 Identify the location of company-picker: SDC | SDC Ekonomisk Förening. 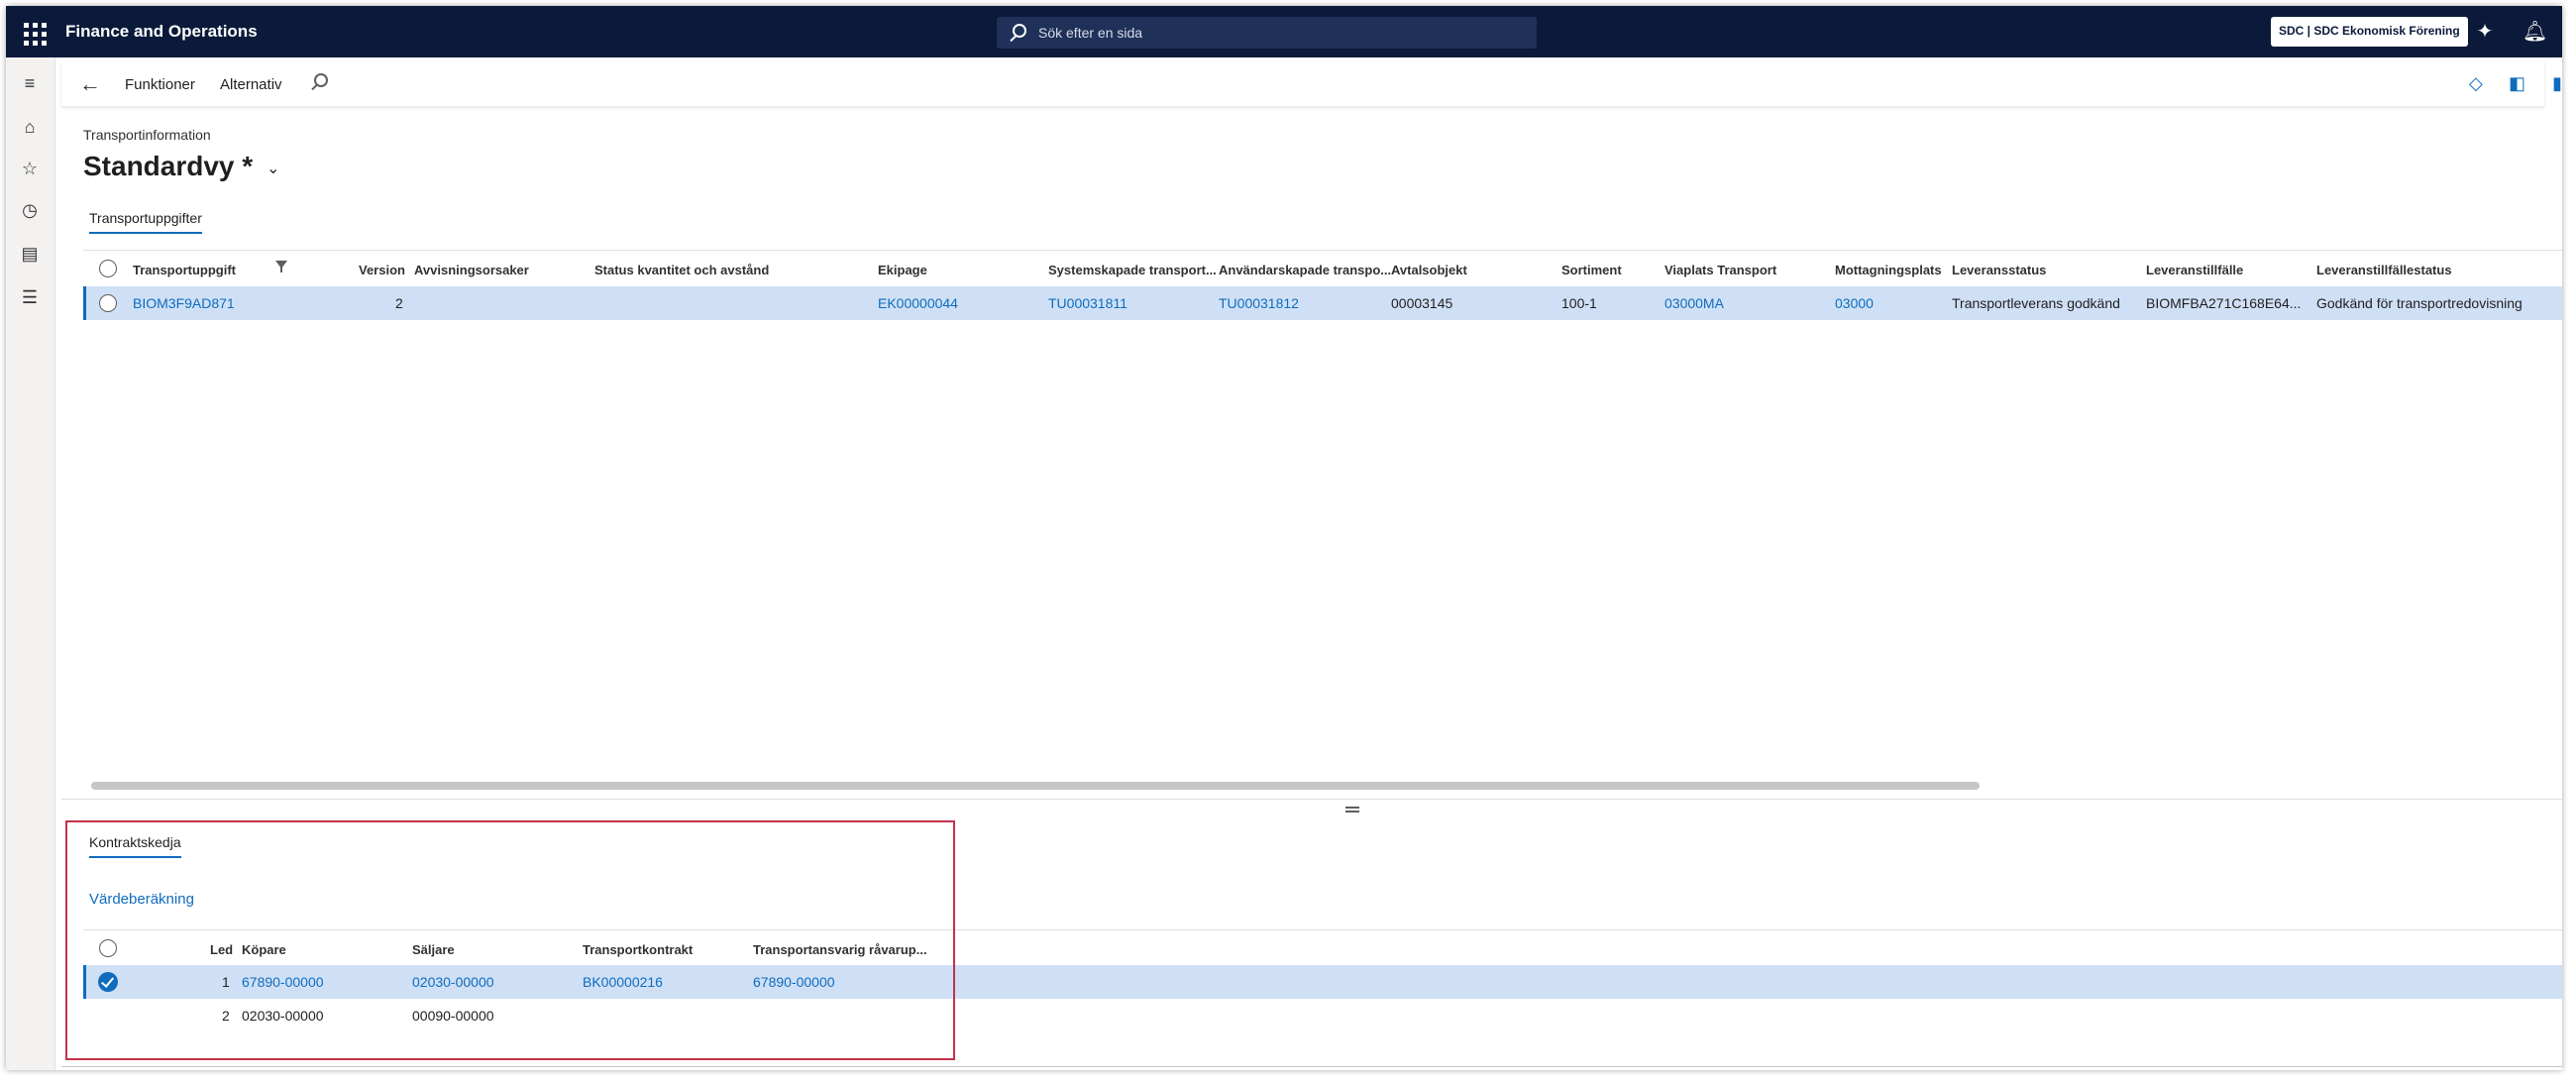
(2369, 32).